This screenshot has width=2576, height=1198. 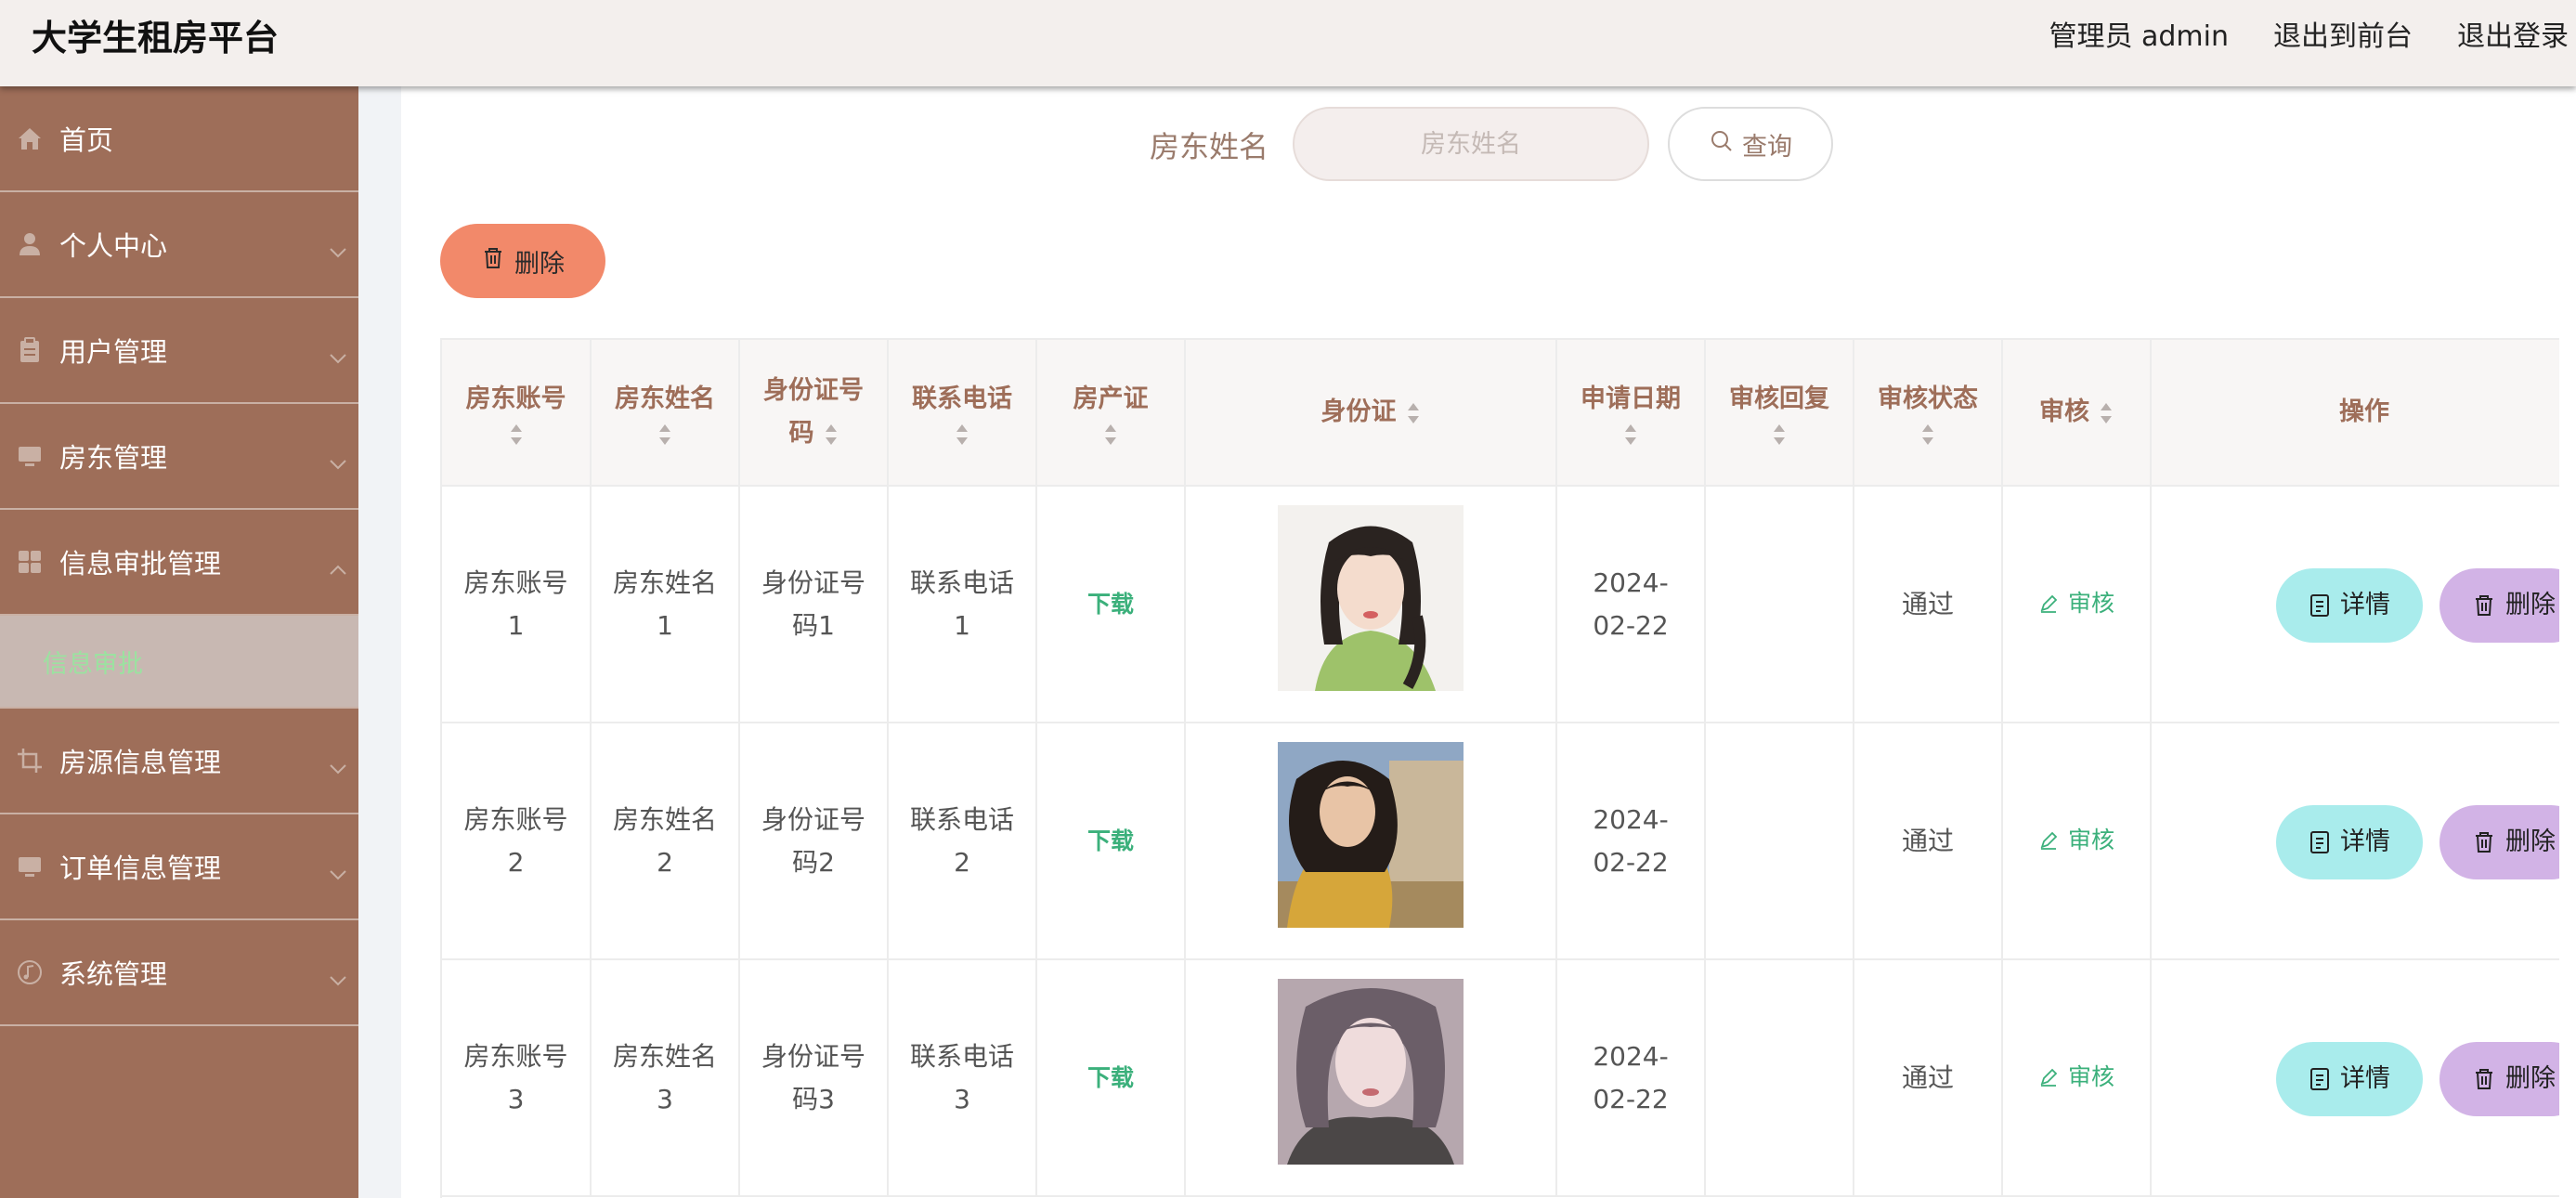 I want to click on app-title: 大学生租房平台, so click(x=156, y=38).